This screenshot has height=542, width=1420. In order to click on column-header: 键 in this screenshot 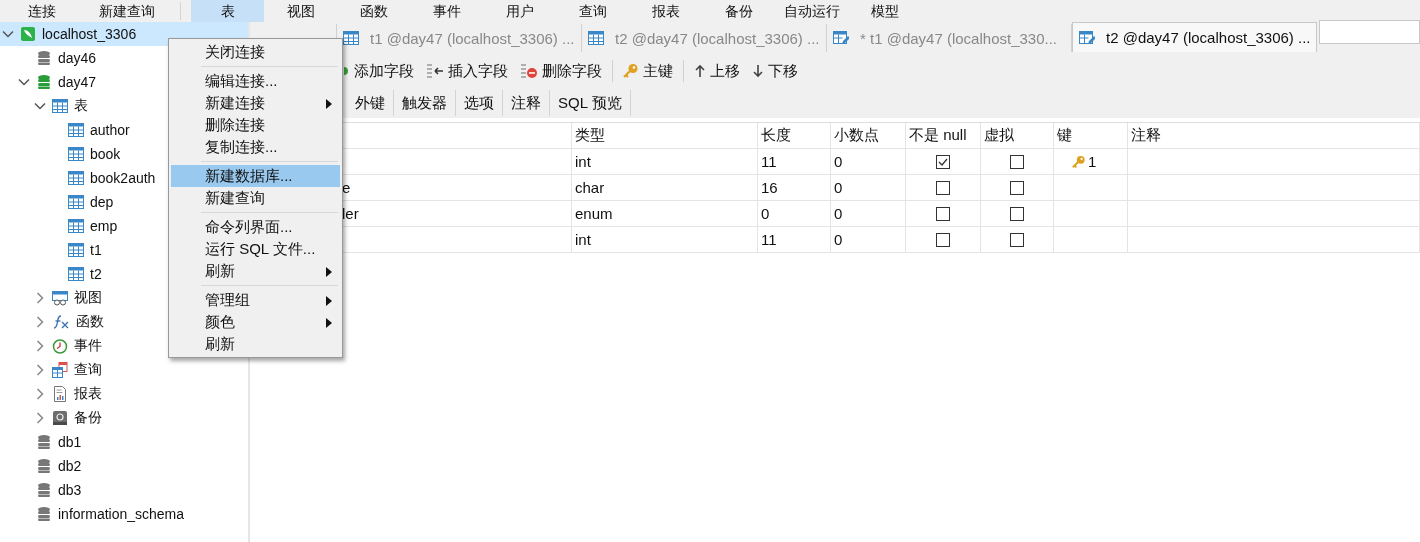, I will do `click(1091, 135)`.